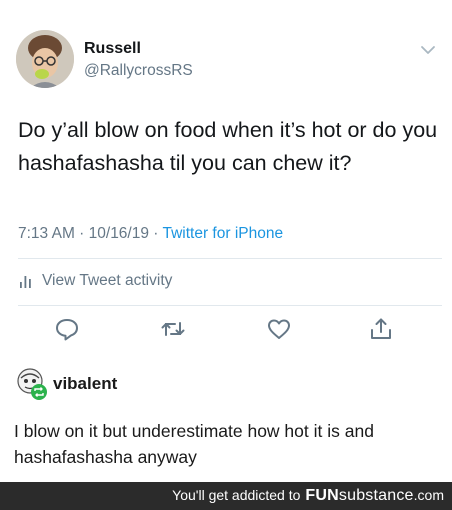 The height and width of the screenshot is (510, 452). What do you see at coordinates (112, 49) in the screenshot?
I see `author-name: Russell` at bounding box center [112, 49].